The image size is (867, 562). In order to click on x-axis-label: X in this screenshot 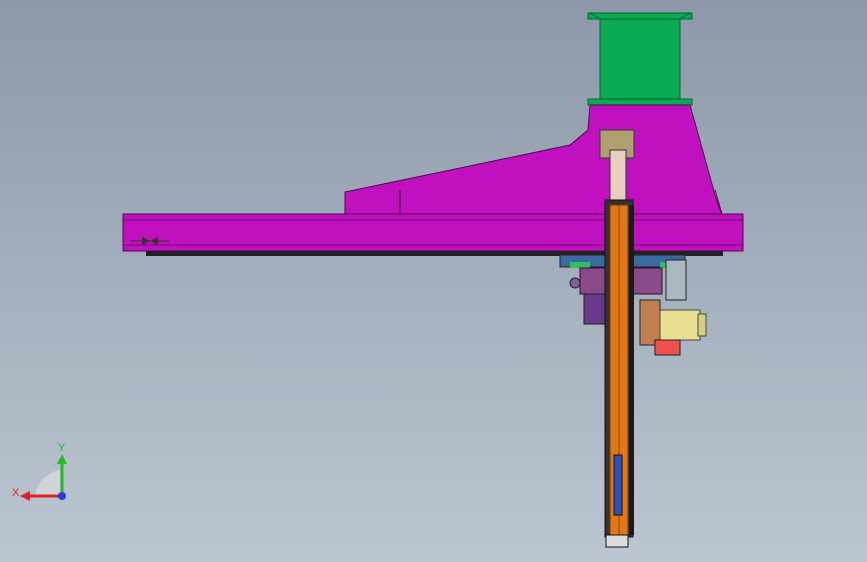, I will do `click(16, 493)`.